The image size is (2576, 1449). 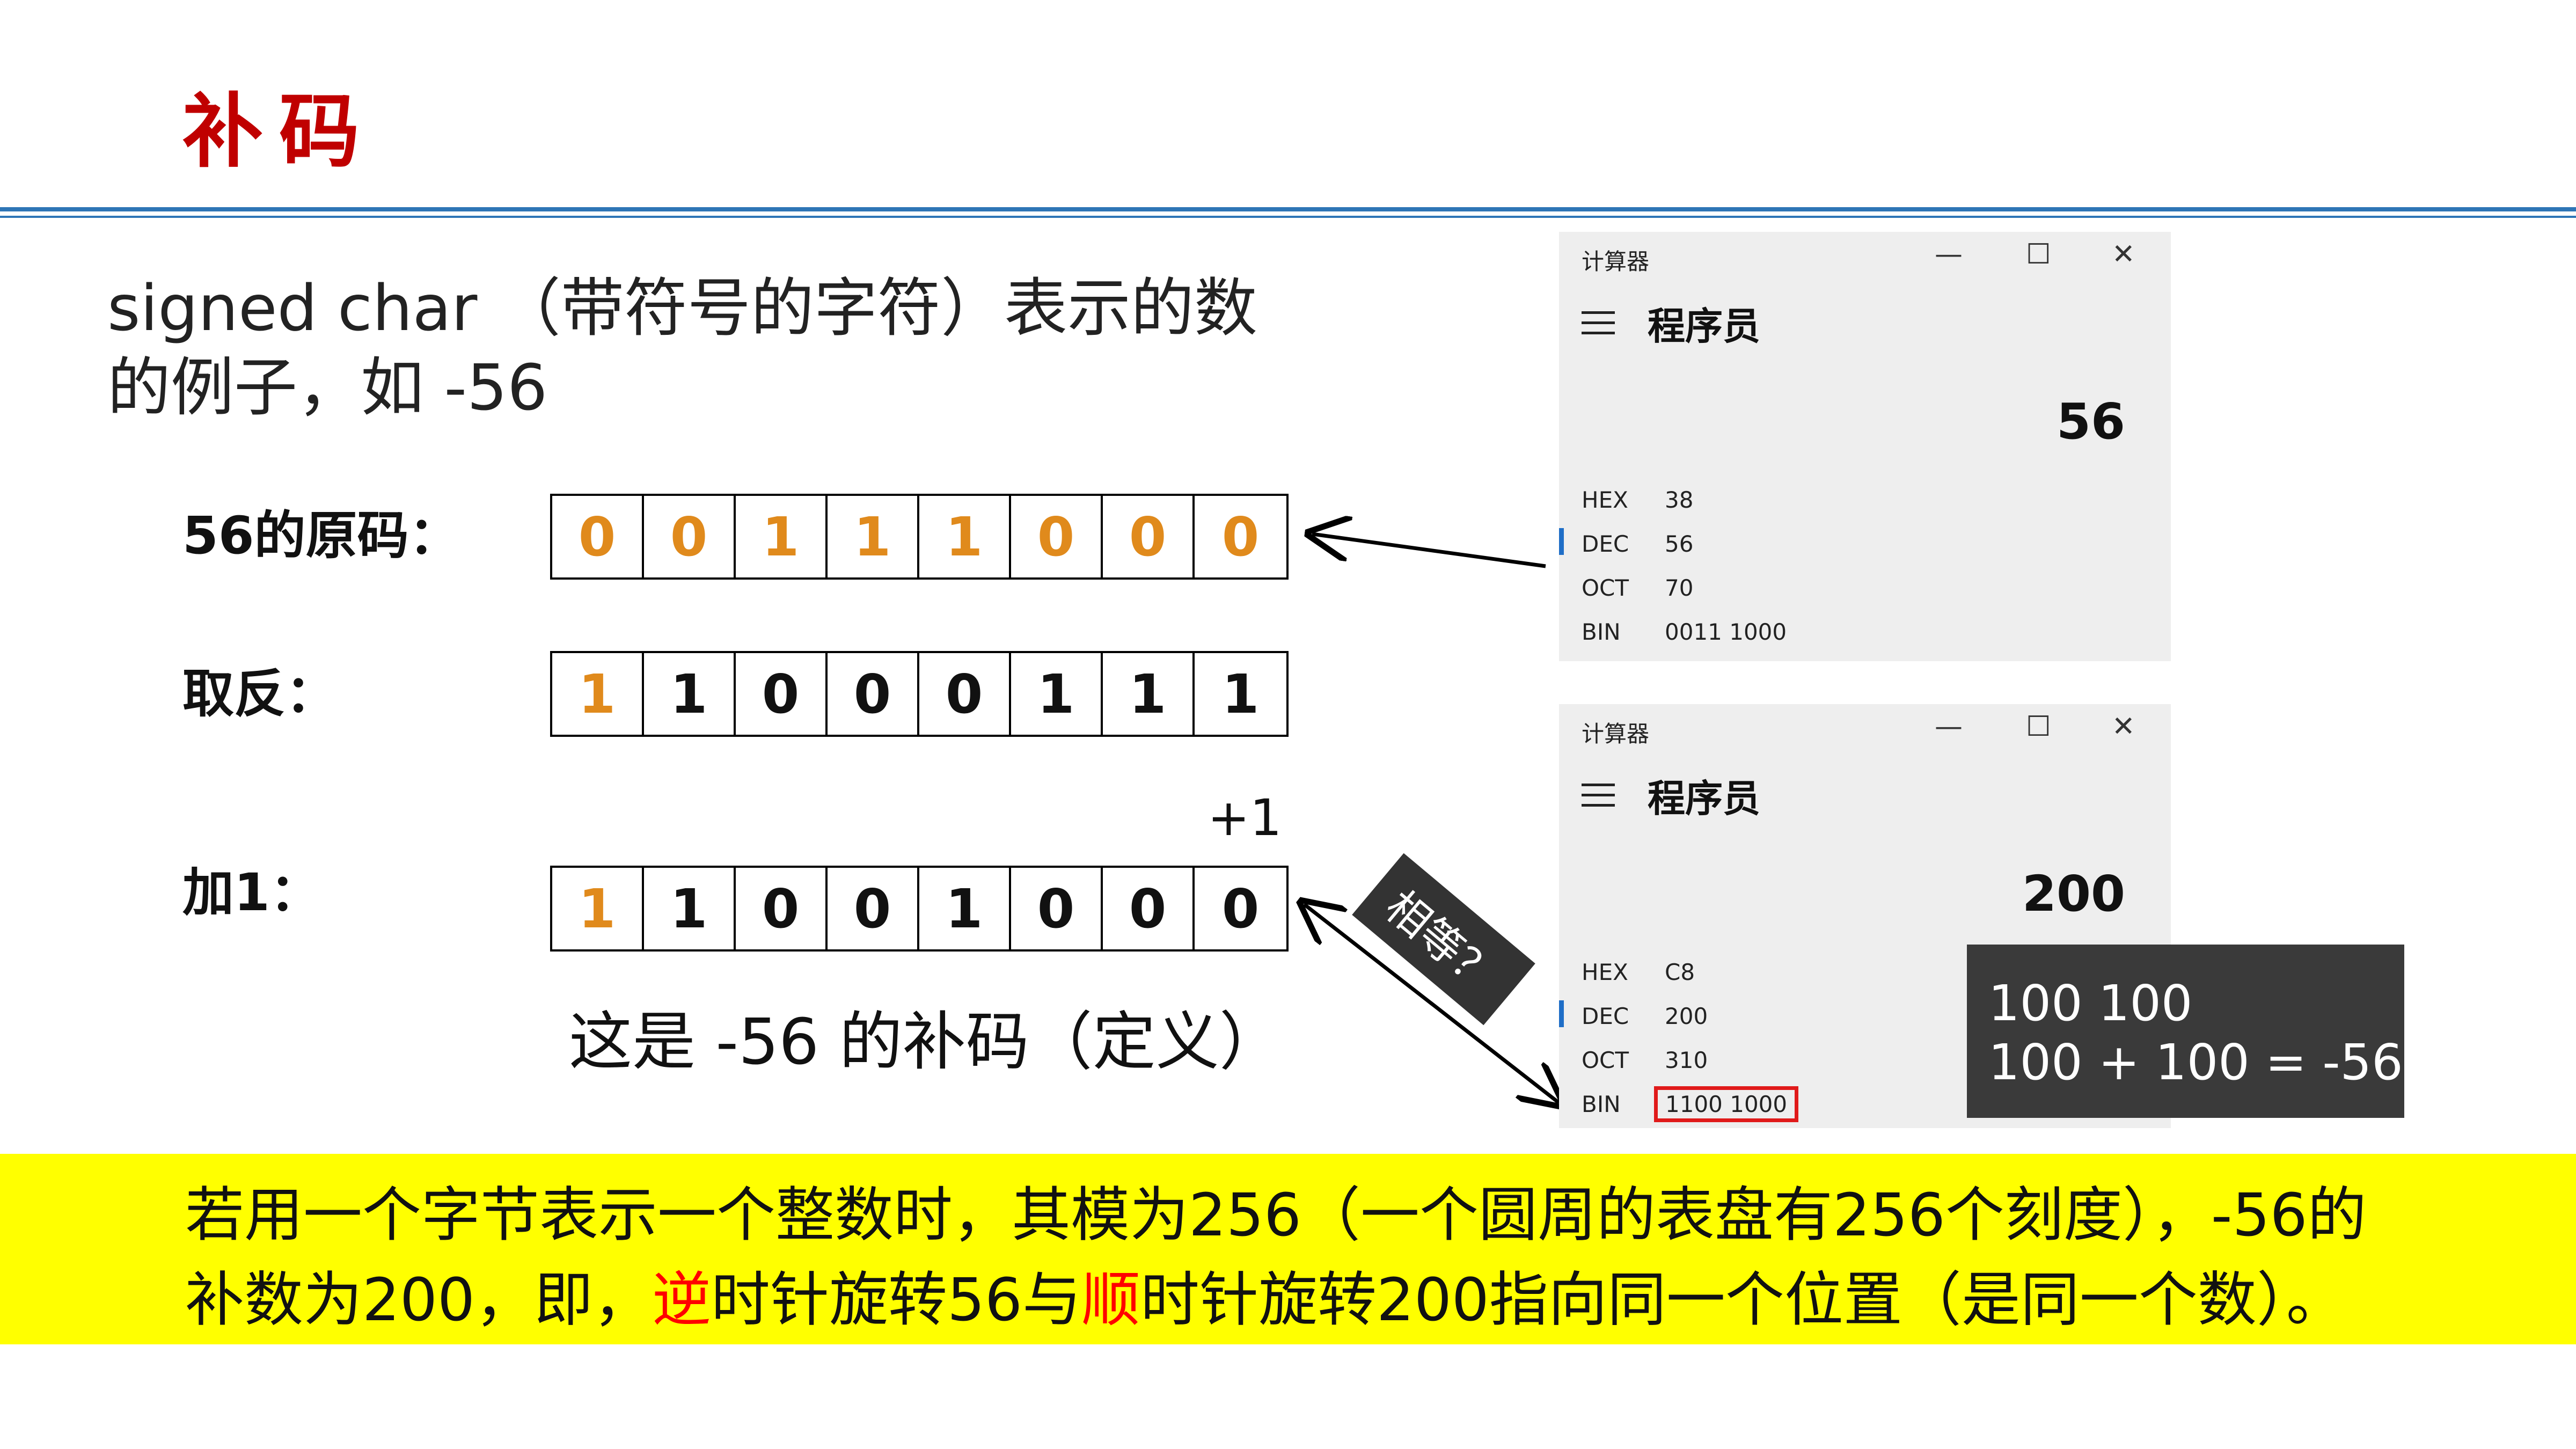 I want to click on summary-line-2: 补数为200，即，逆时针旋转56与顺时针旋转200指向同一个位置（是同一个数）。, so click(x=1265, y=1299).